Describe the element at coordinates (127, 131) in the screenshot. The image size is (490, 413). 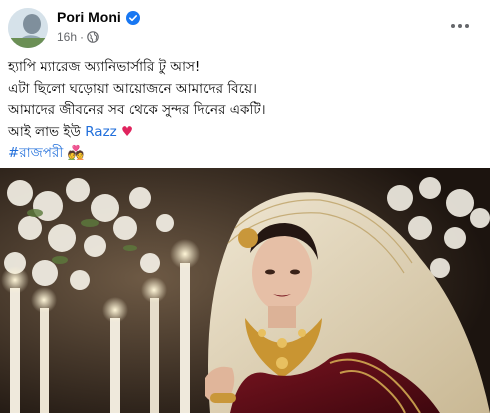
I see `heart-emoji: ♥` at that location.